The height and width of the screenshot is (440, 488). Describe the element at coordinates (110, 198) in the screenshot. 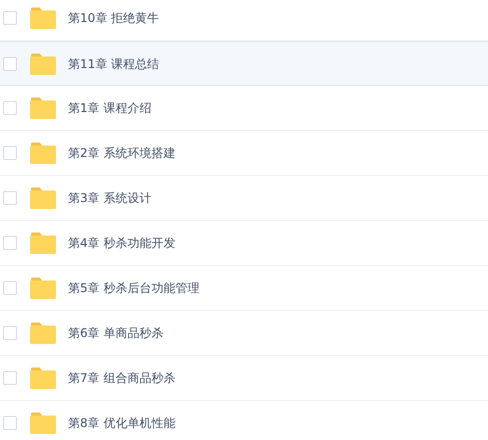

I see `folder-name: 第3章 系统设计` at that location.